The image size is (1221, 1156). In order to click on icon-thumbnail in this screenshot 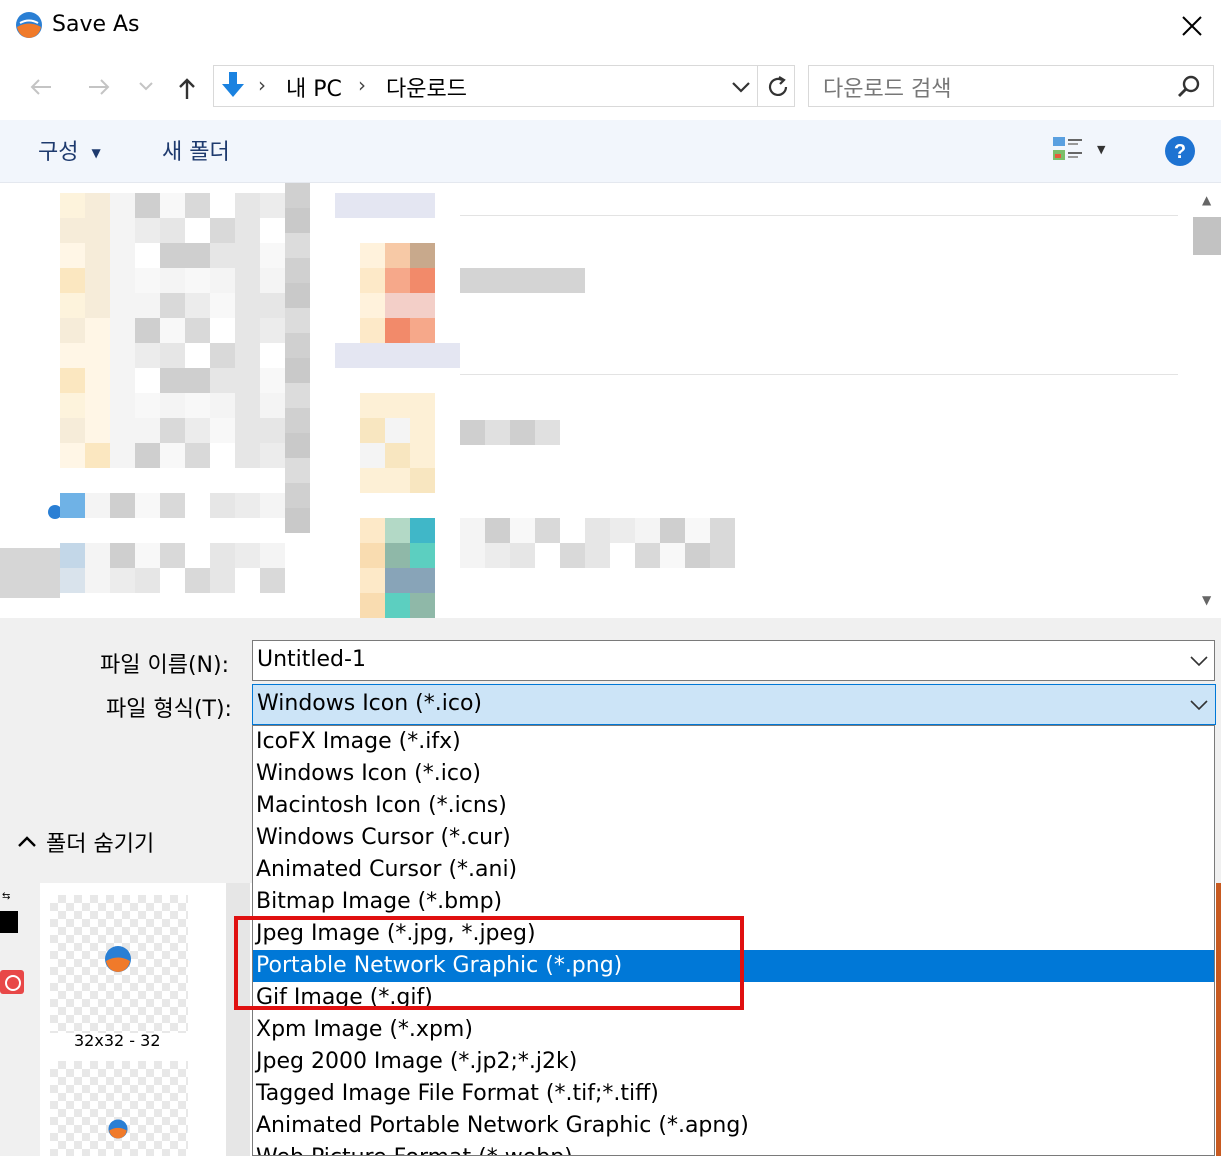, I will do `click(119, 1108)`.